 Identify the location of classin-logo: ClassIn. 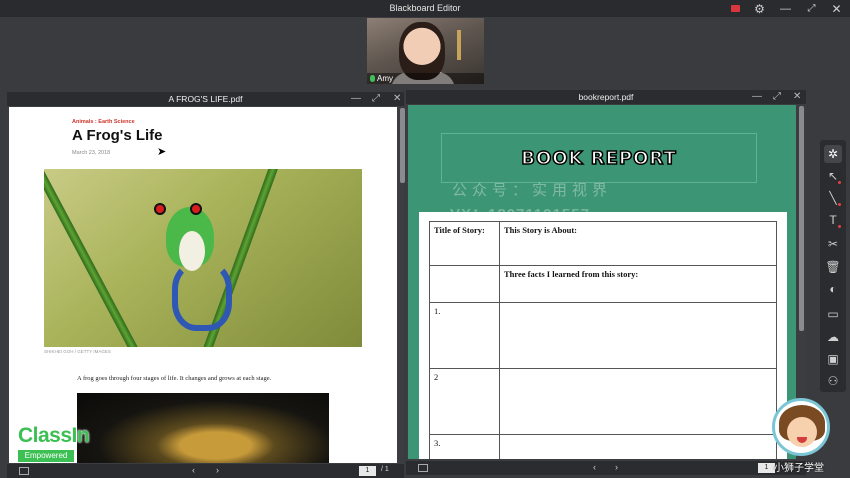
(54, 435).